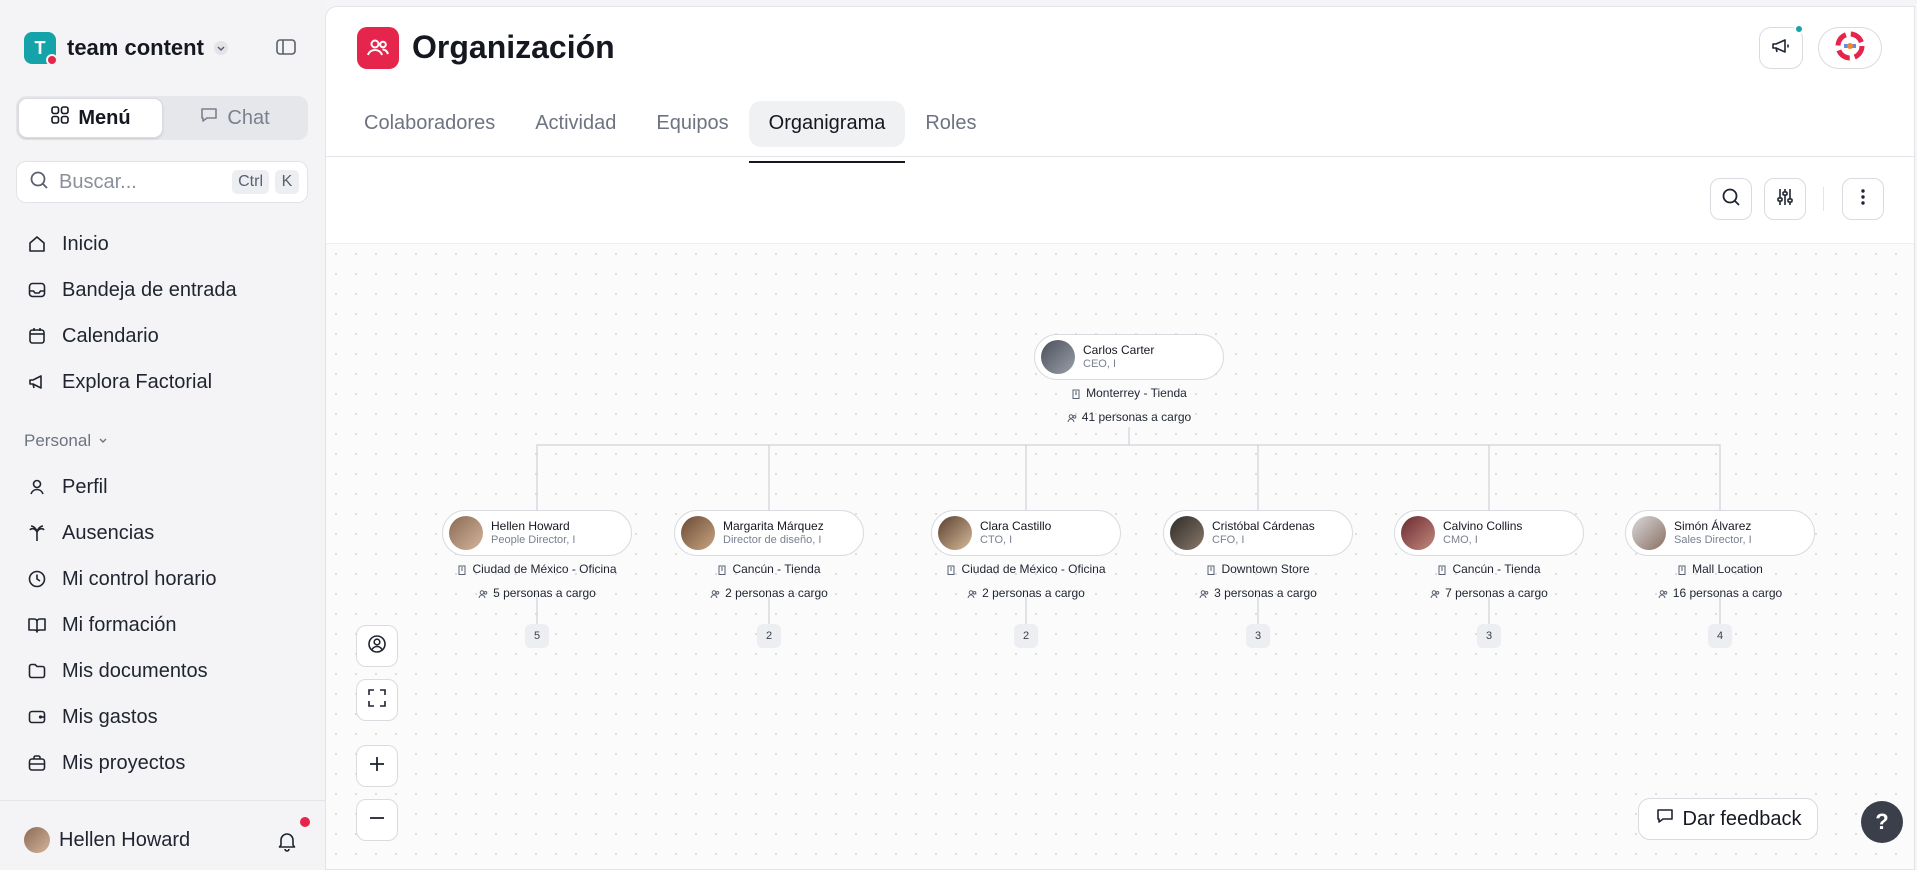 Image resolution: width=1917 pixels, height=870 pixels. I want to click on org-node-text: Clara Castillo CTO, I, so click(1015, 533).